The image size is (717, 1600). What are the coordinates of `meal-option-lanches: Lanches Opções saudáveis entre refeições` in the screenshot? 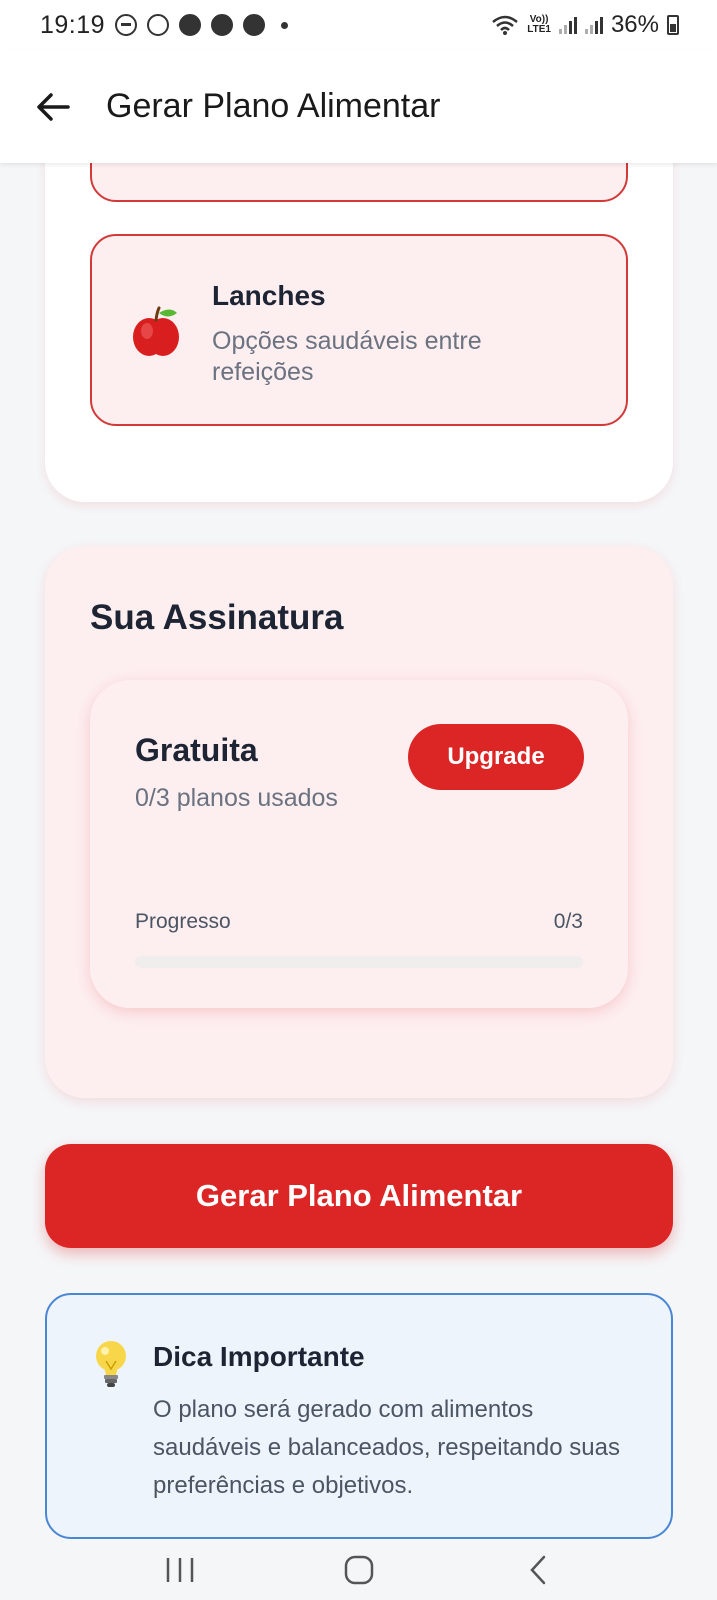 It's located at (359, 330).